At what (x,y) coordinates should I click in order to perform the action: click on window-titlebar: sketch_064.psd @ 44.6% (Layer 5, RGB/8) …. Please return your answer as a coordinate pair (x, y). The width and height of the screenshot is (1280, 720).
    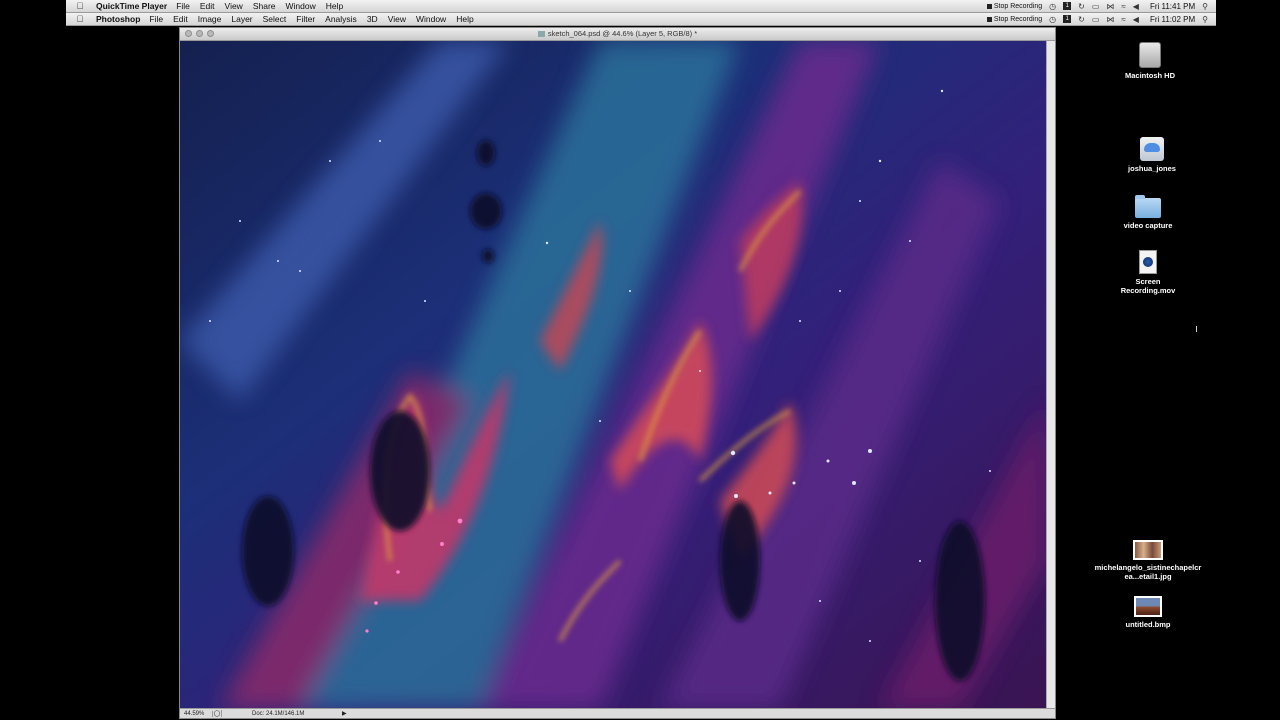
    Looking at the image, I should click on (617, 34).